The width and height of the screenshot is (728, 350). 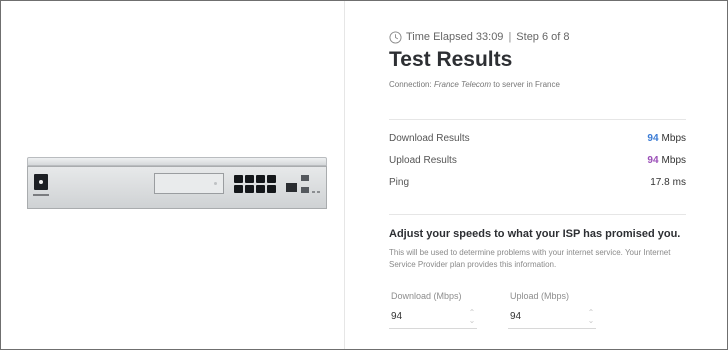 What do you see at coordinates (462, 84) in the screenshot?
I see `connection-isp: France Telecom` at bounding box center [462, 84].